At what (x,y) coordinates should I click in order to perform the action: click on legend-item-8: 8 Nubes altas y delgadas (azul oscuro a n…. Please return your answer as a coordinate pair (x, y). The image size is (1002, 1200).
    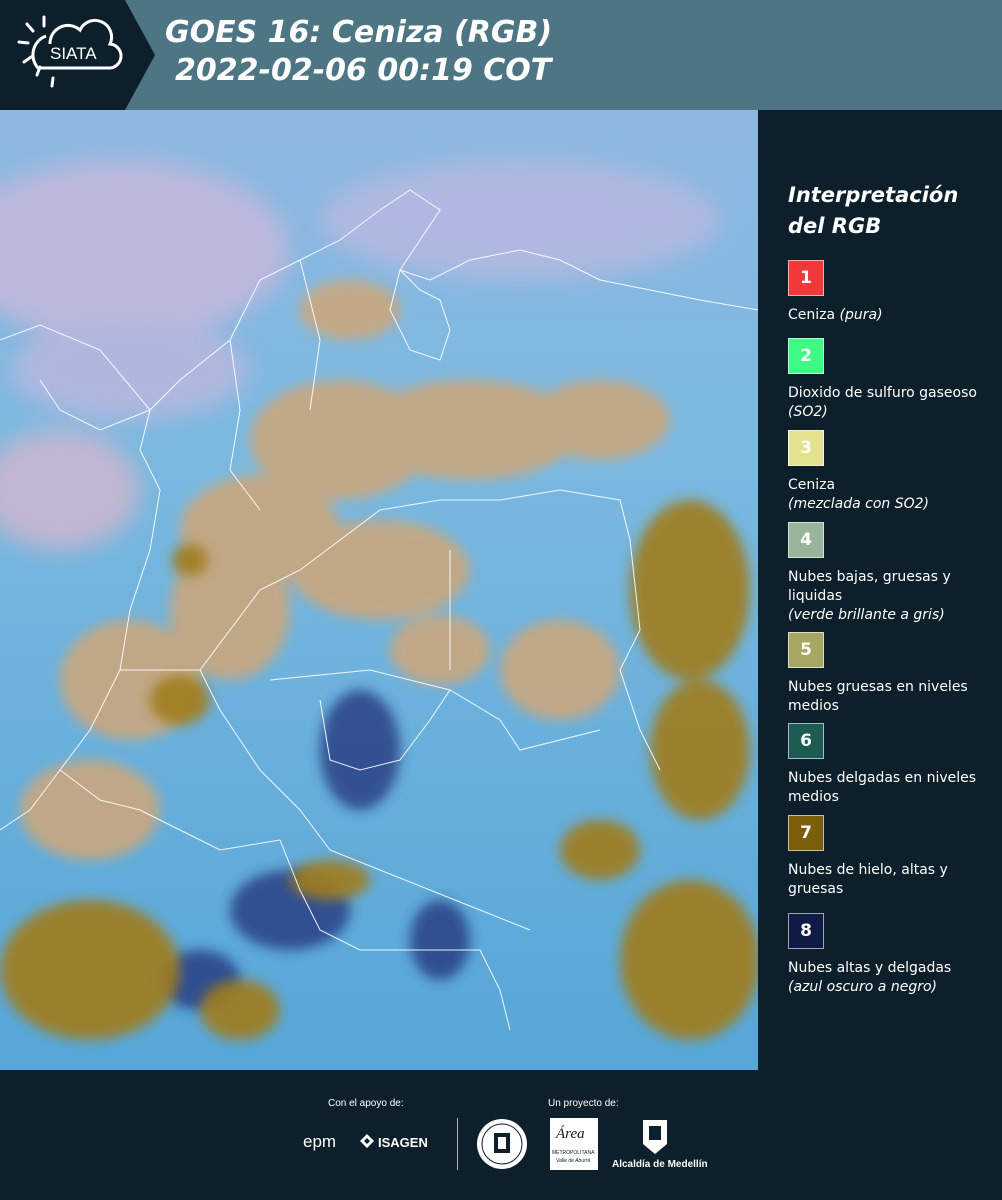
    Looking at the image, I should click on (888, 955).